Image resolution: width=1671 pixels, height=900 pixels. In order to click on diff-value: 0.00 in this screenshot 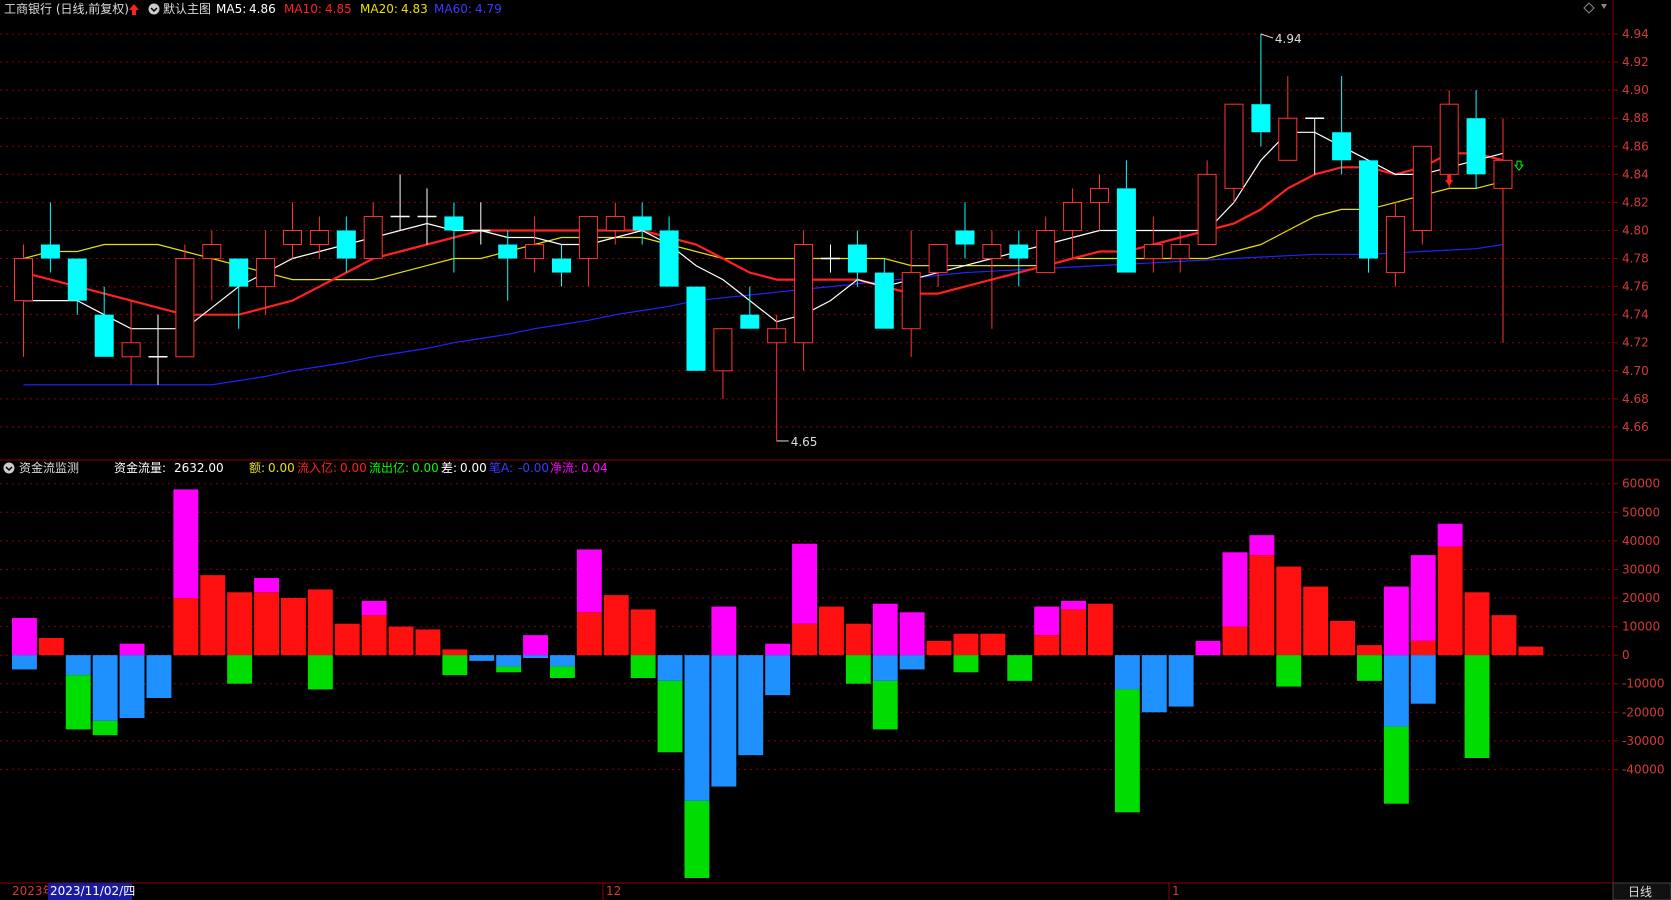, I will do `click(473, 468)`.